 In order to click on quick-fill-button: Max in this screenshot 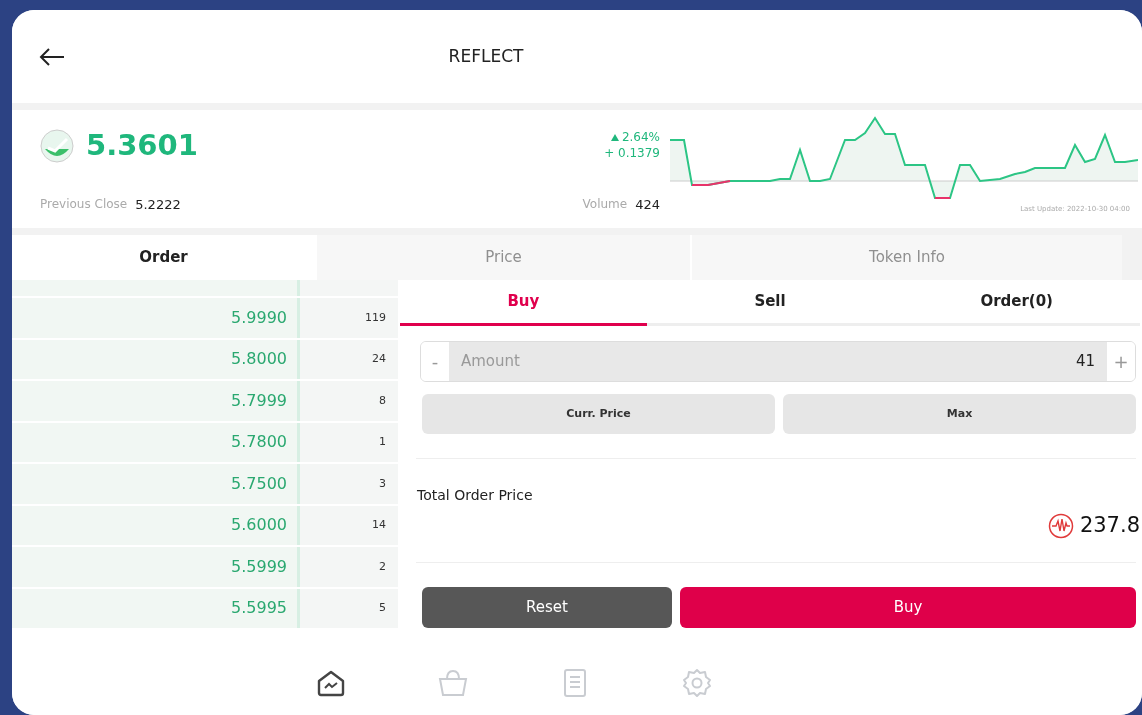, I will do `click(959, 414)`.